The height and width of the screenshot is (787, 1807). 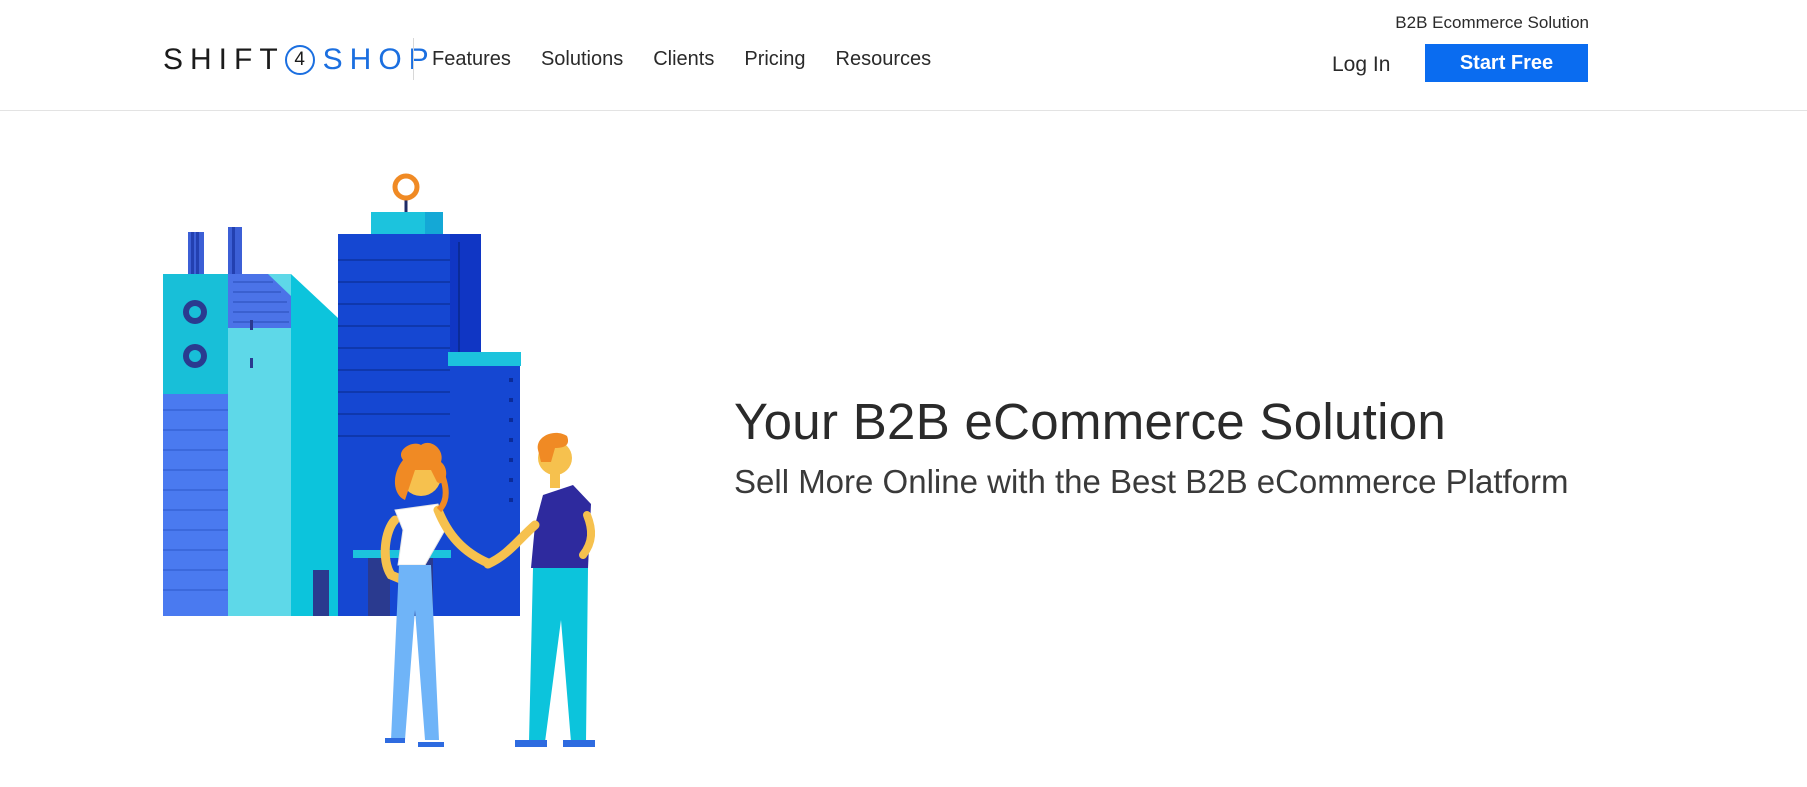 What do you see at coordinates (1506, 63) in the screenshot?
I see `start-free-button: Start Free` at bounding box center [1506, 63].